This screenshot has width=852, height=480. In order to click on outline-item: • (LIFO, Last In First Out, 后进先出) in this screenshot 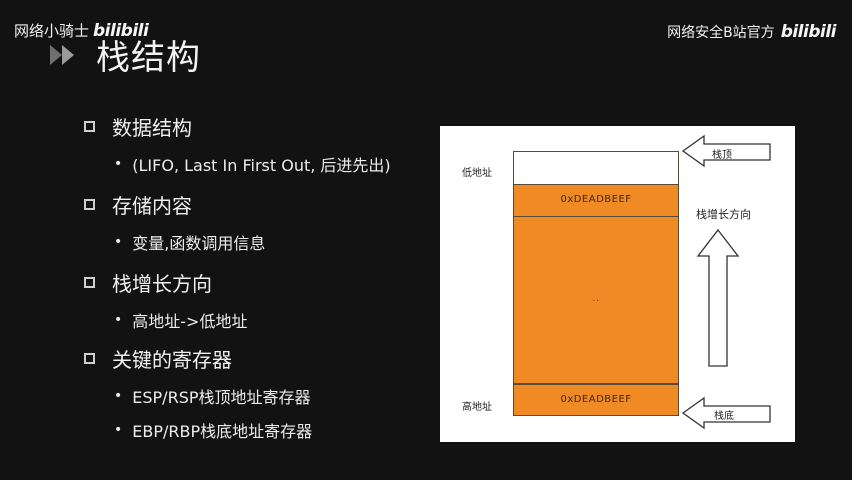, I will do `click(252, 165)`.